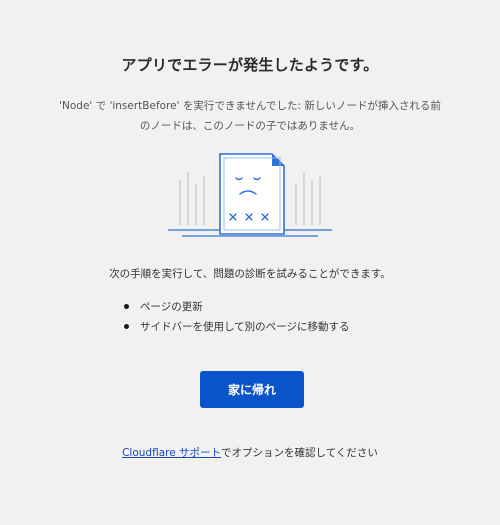  I want to click on broken-document-icon, so click(250, 197).